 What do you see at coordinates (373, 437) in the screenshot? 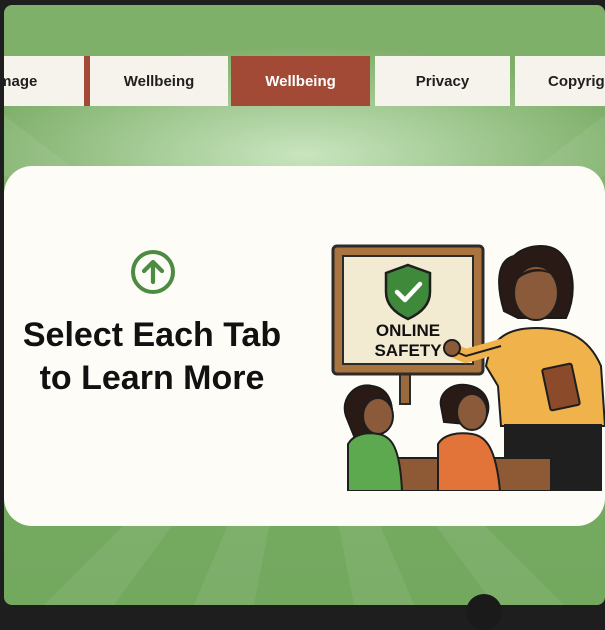
I see `child-left-figure` at bounding box center [373, 437].